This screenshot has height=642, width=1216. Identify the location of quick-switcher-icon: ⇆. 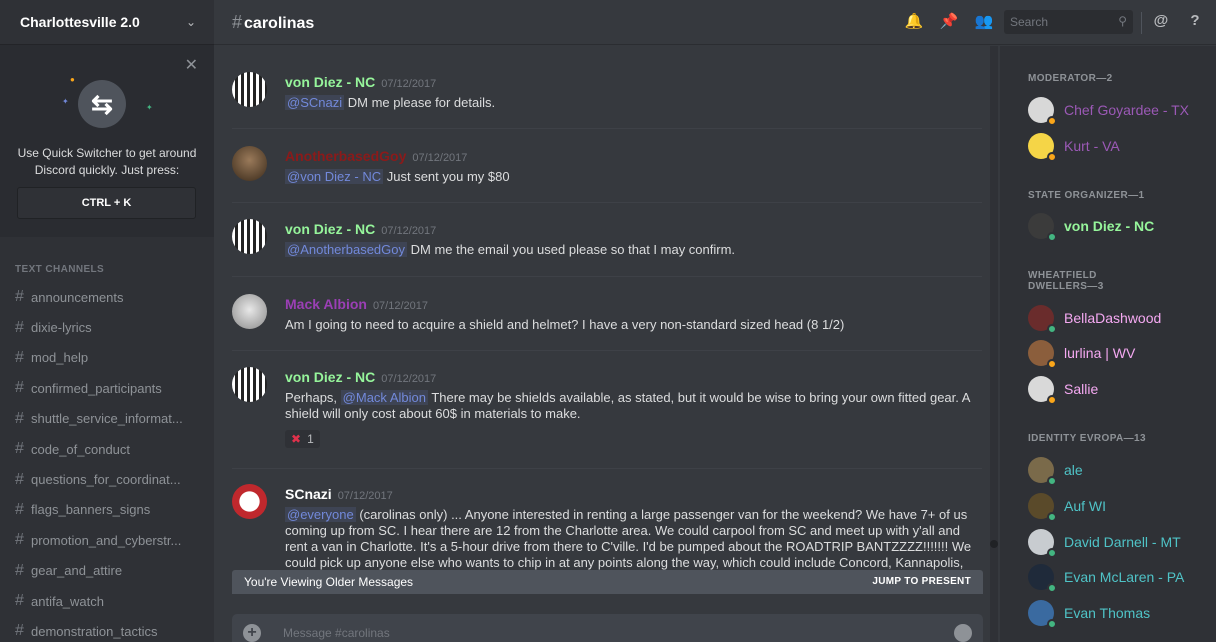
(102, 104).